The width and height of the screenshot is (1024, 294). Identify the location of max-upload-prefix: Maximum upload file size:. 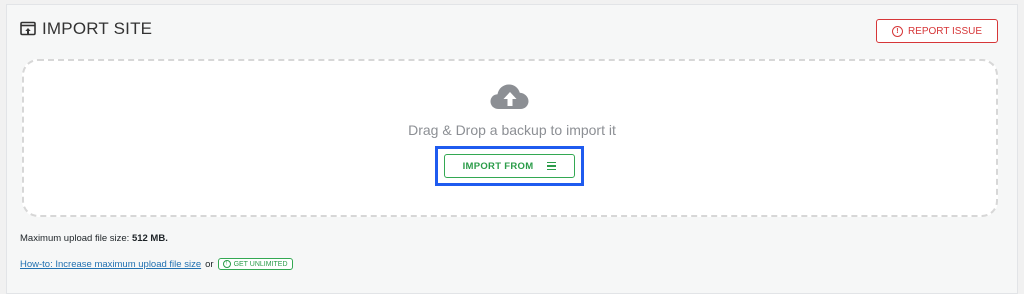
(75, 238).